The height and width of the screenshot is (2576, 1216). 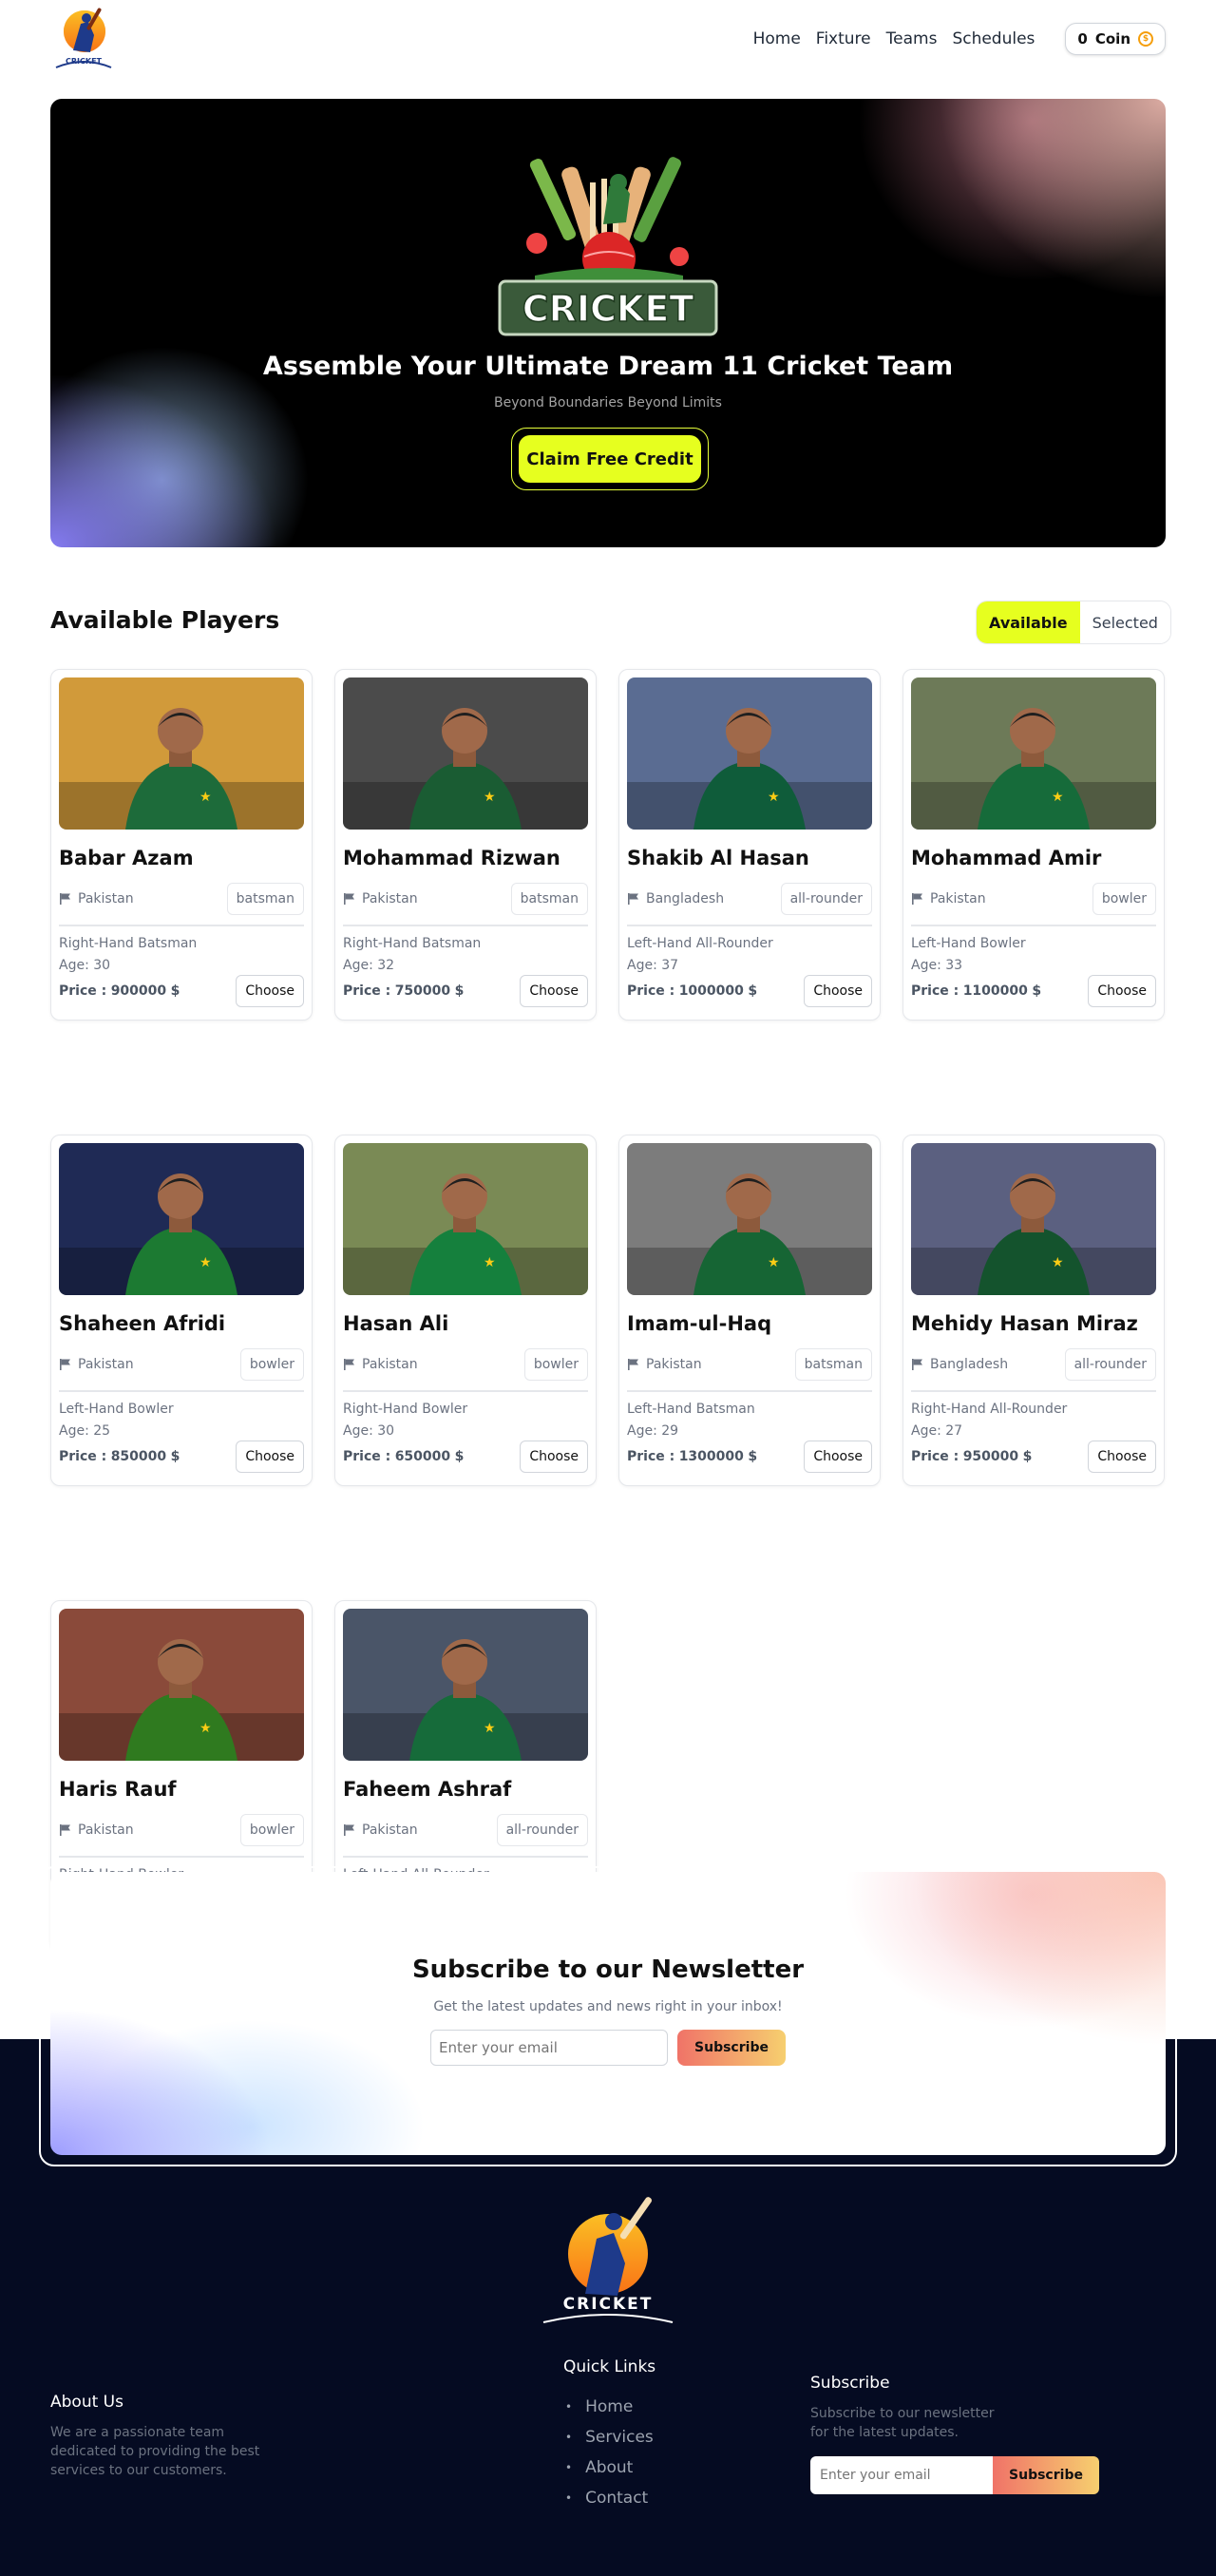 I want to click on player-name: Hasan Ali, so click(x=396, y=1323).